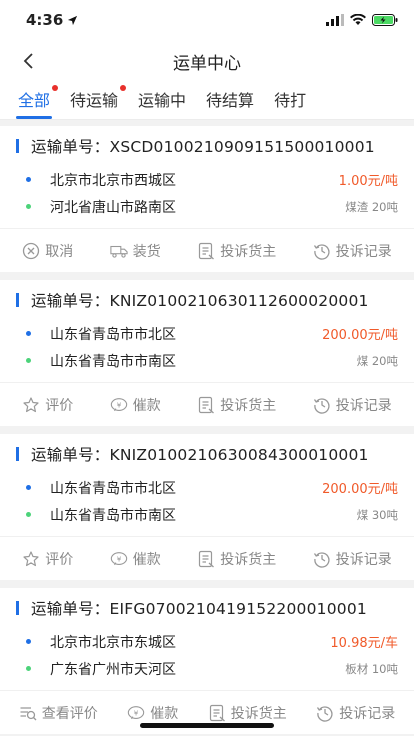 The width and height of the screenshot is (414, 736). What do you see at coordinates (34, 100) in the screenshot?
I see `tab-label: 全部` at bounding box center [34, 100].